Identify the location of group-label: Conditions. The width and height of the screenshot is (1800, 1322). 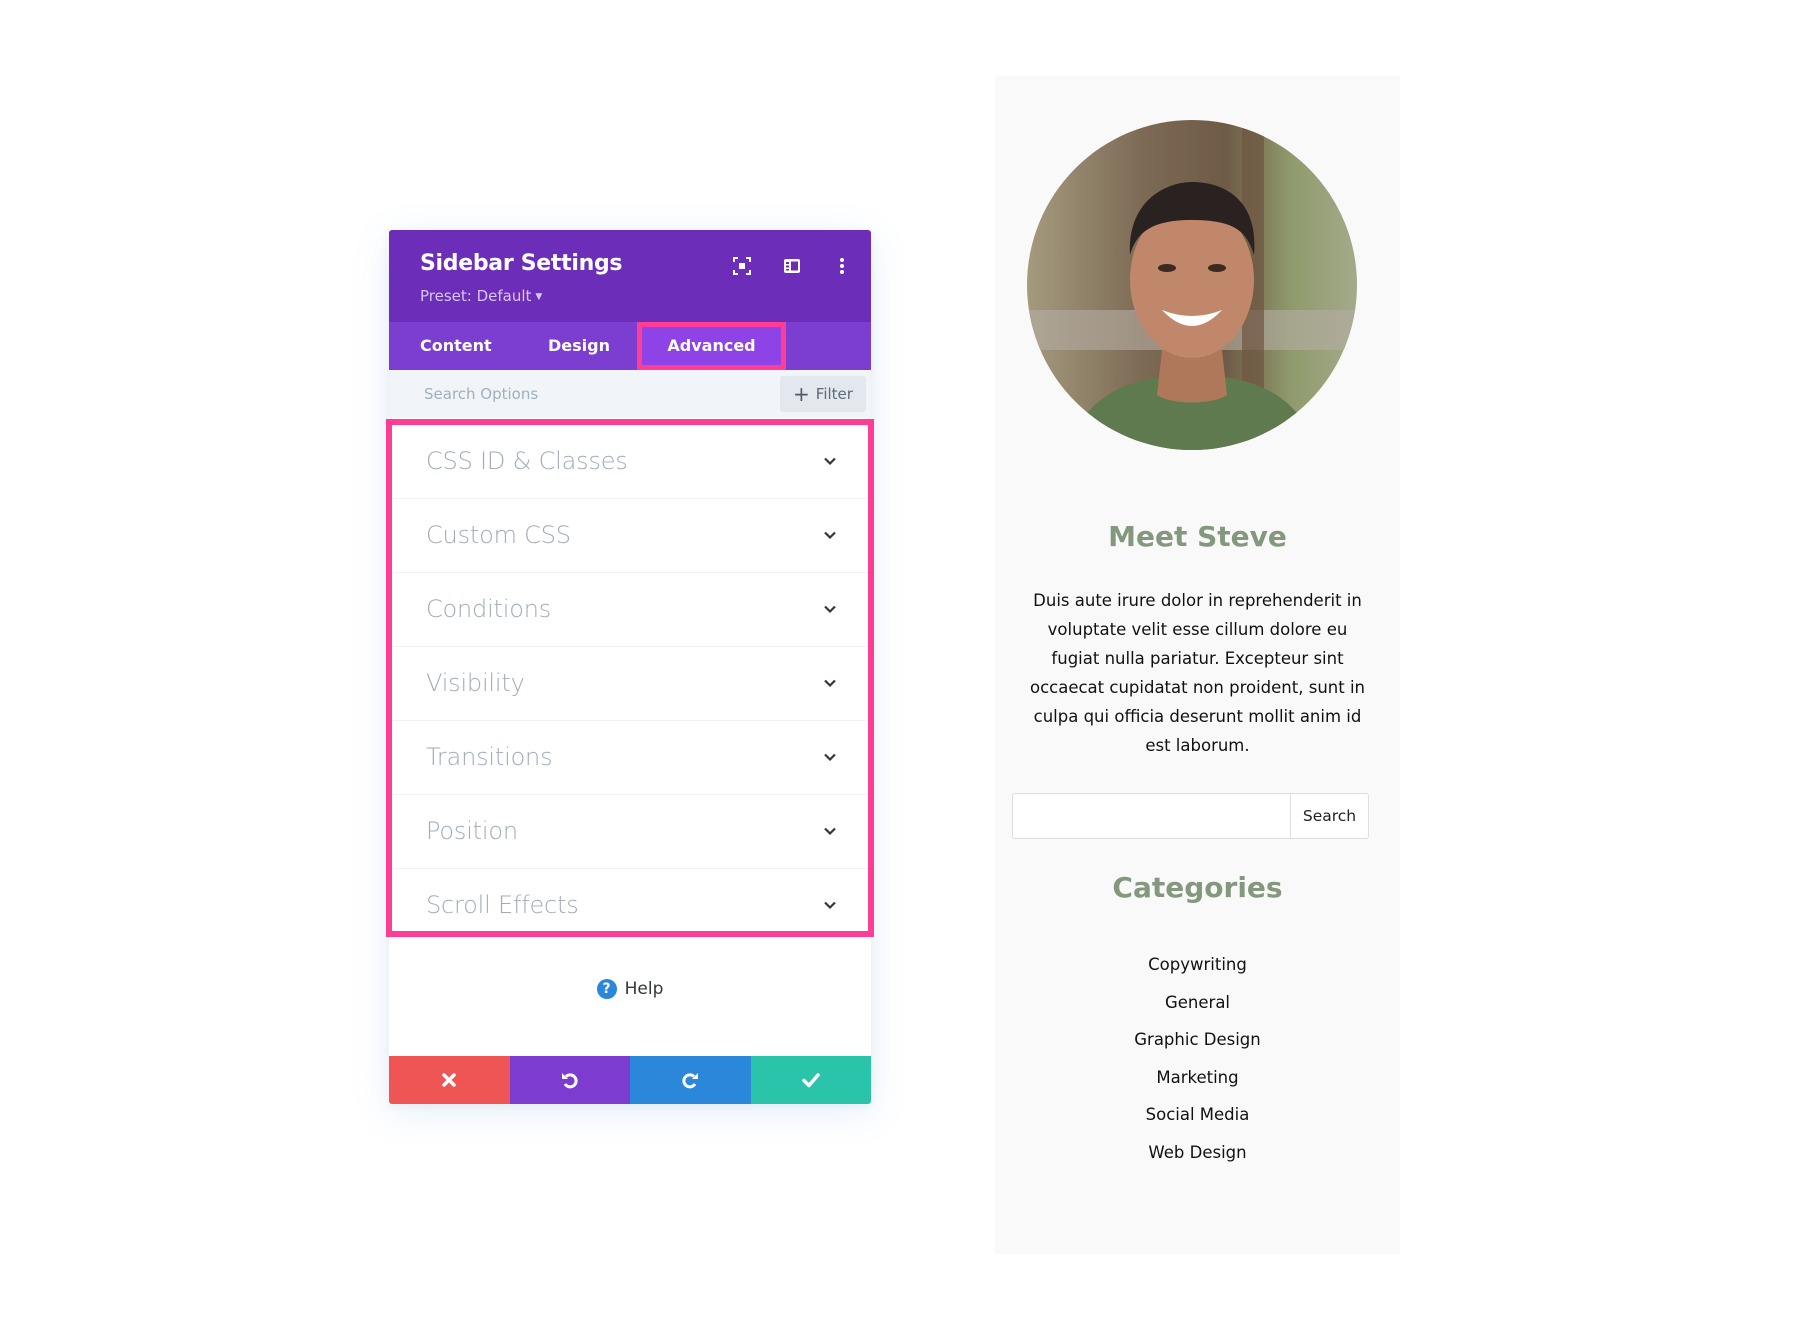
(489, 609).